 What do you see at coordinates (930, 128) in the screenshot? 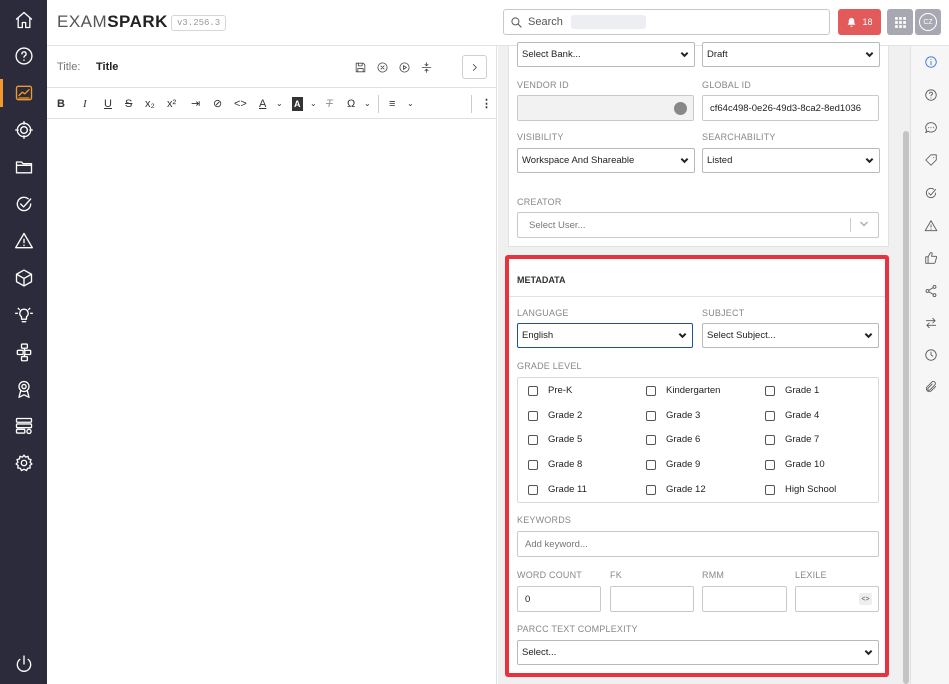
I see `comment-icon` at bounding box center [930, 128].